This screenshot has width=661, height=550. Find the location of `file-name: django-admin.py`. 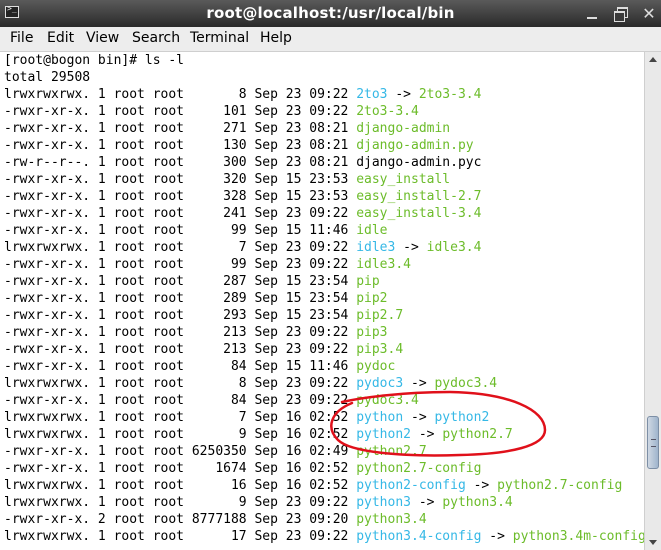

file-name: django-admin.py is located at coordinates (415, 145).